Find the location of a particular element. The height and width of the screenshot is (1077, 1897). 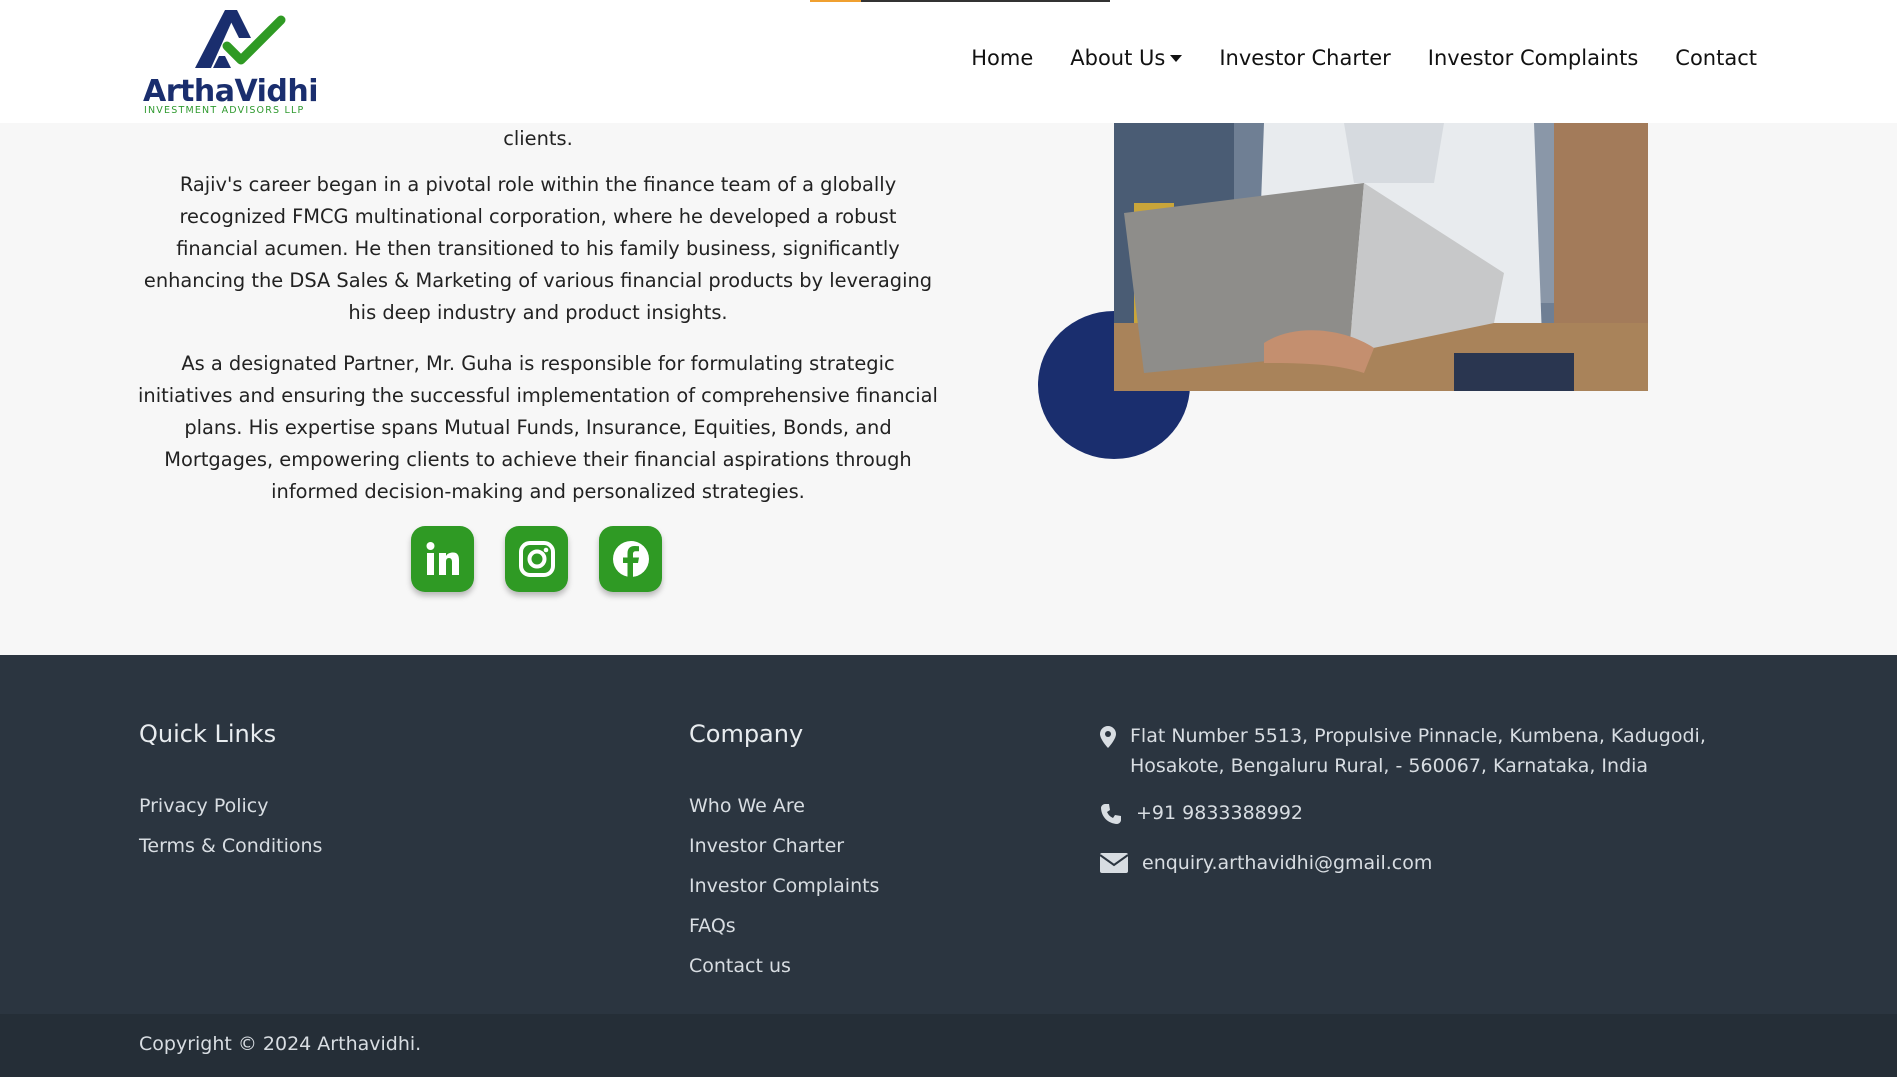

nav-investor-charter: Investor Charter is located at coordinates (1304, 58).